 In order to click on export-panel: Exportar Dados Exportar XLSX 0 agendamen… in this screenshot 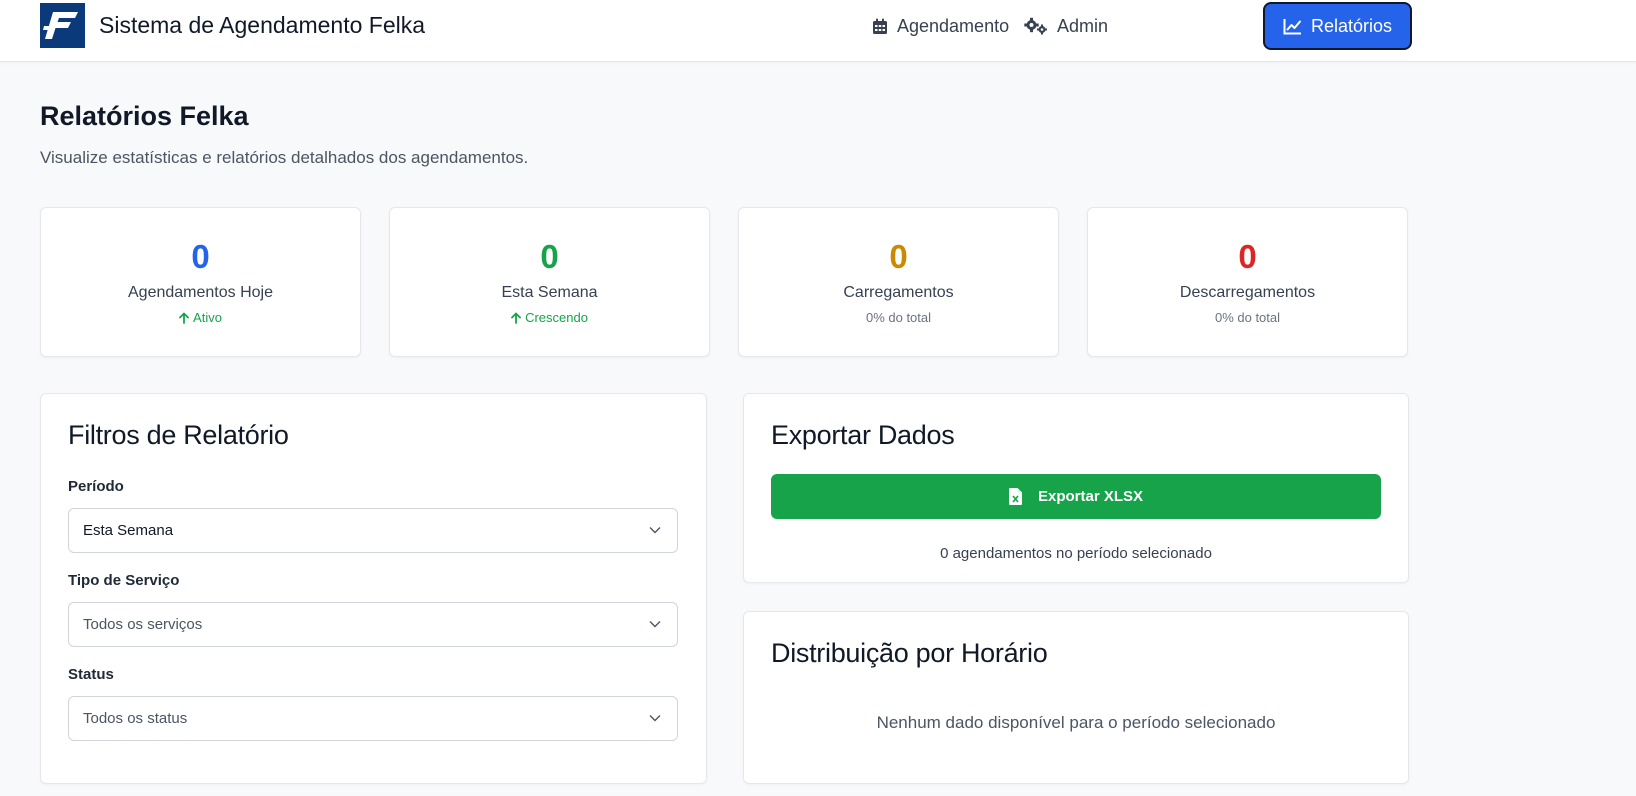, I will do `click(1076, 488)`.